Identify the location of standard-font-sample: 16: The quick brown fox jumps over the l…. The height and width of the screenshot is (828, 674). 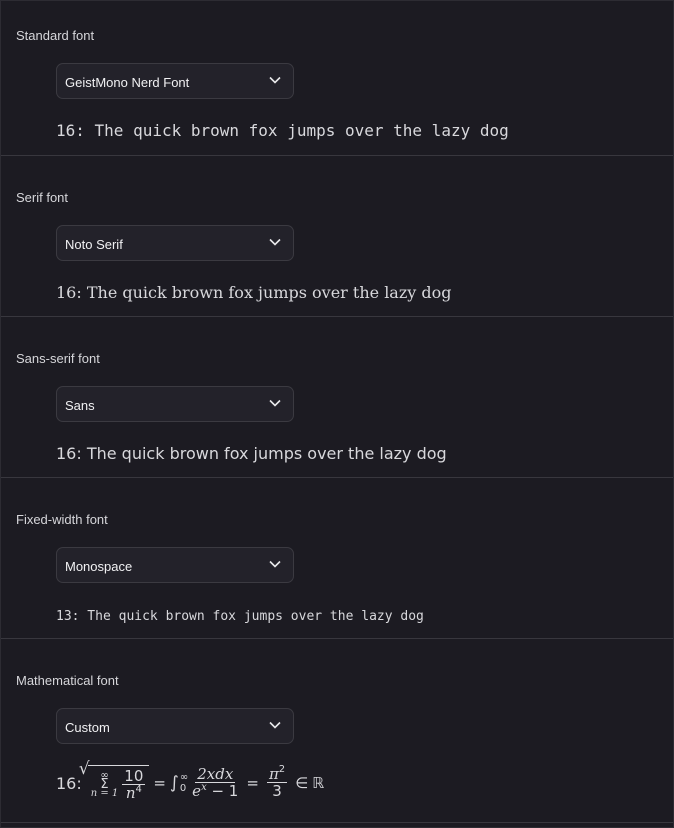
(282, 130).